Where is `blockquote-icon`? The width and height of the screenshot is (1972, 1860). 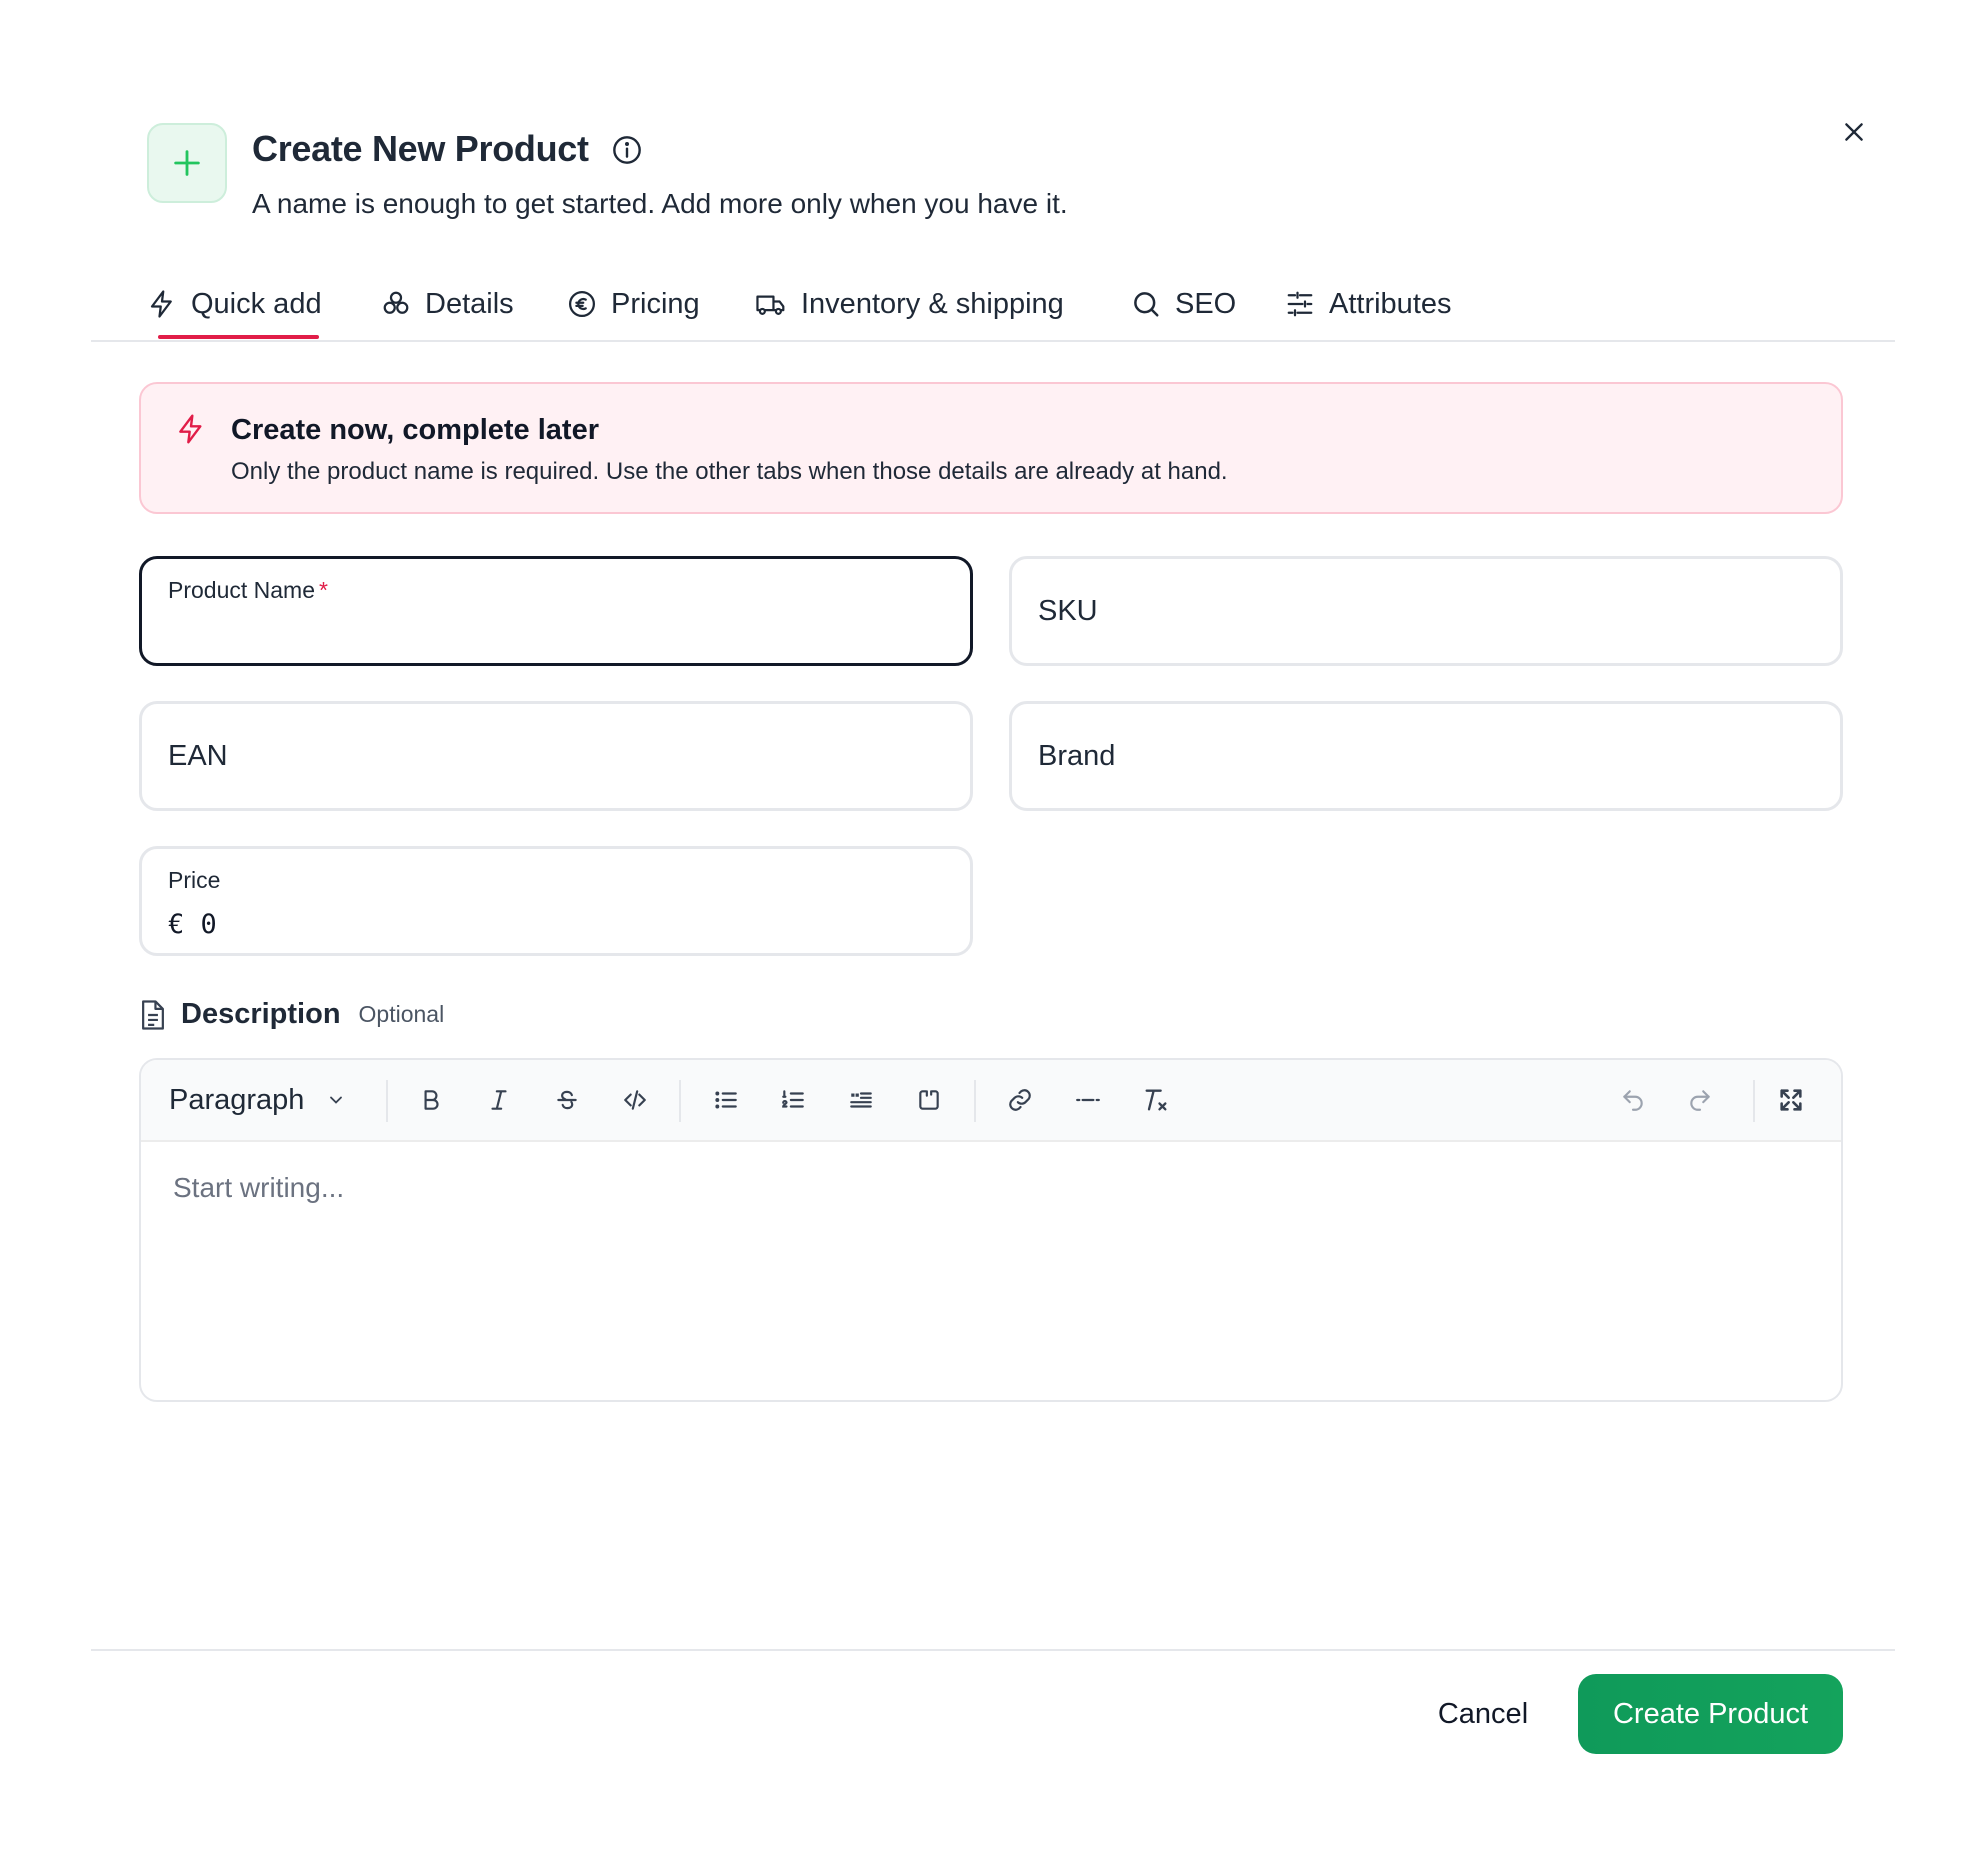 blockquote-icon is located at coordinates (861, 1100).